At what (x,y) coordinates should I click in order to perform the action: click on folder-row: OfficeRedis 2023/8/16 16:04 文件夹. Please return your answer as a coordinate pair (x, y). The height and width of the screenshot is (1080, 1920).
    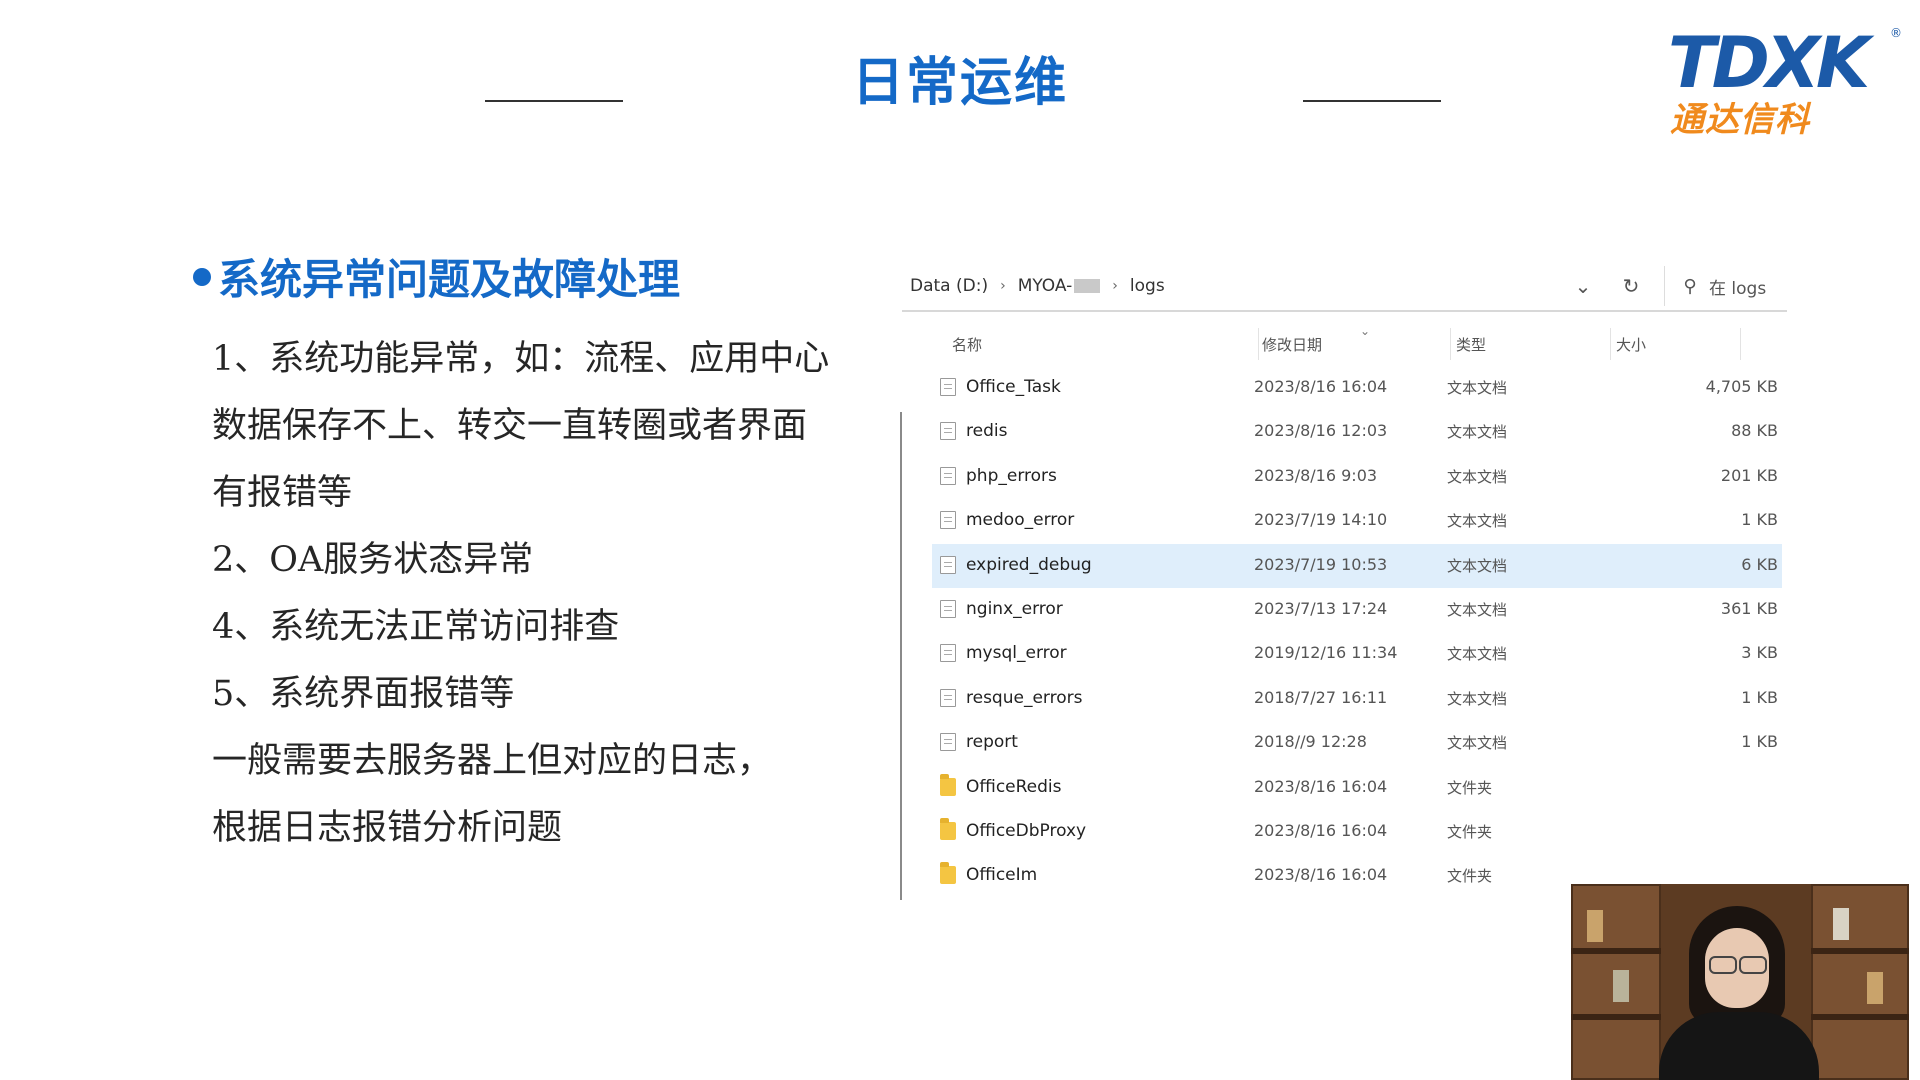
    Looking at the image, I should click on (1357, 788).